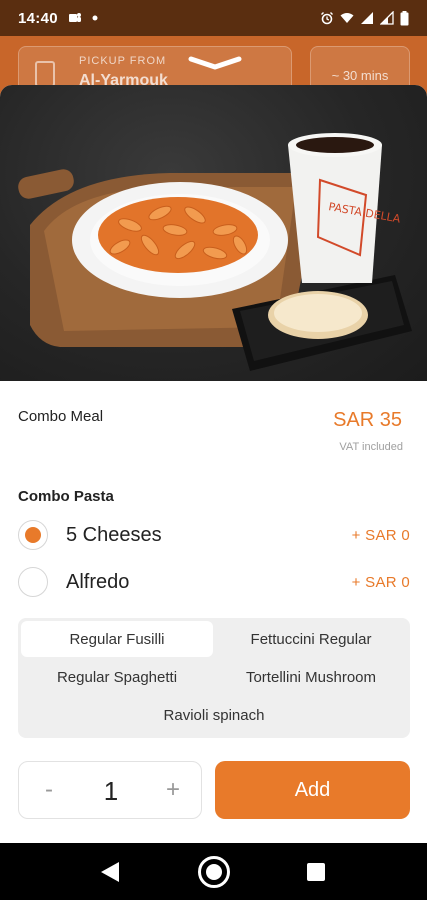  I want to click on radio-dot, so click(33, 535).